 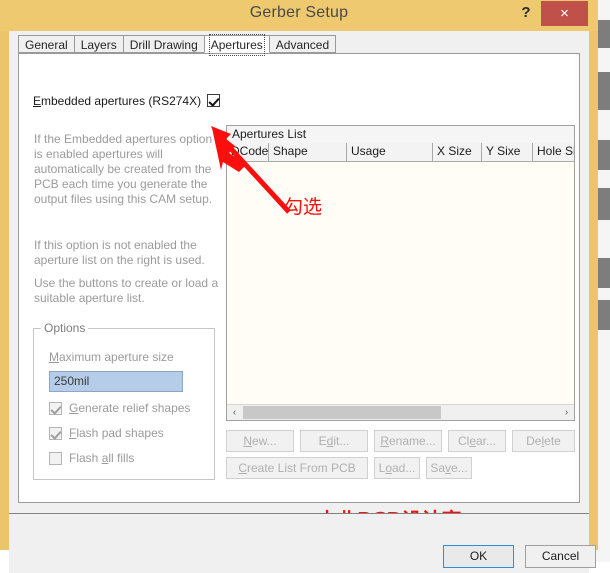 What do you see at coordinates (560, 556) in the screenshot?
I see `cancel-button: Cancel` at bounding box center [560, 556].